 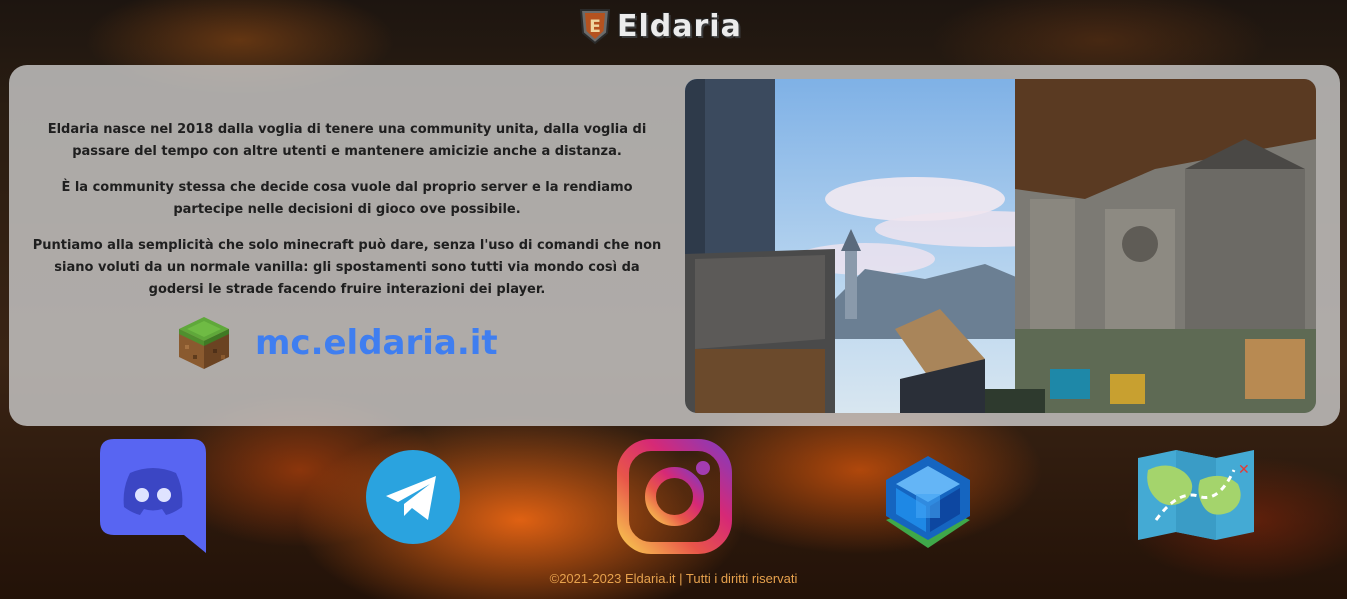 What do you see at coordinates (413, 497) in the screenshot?
I see `telegram-icon` at bounding box center [413, 497].